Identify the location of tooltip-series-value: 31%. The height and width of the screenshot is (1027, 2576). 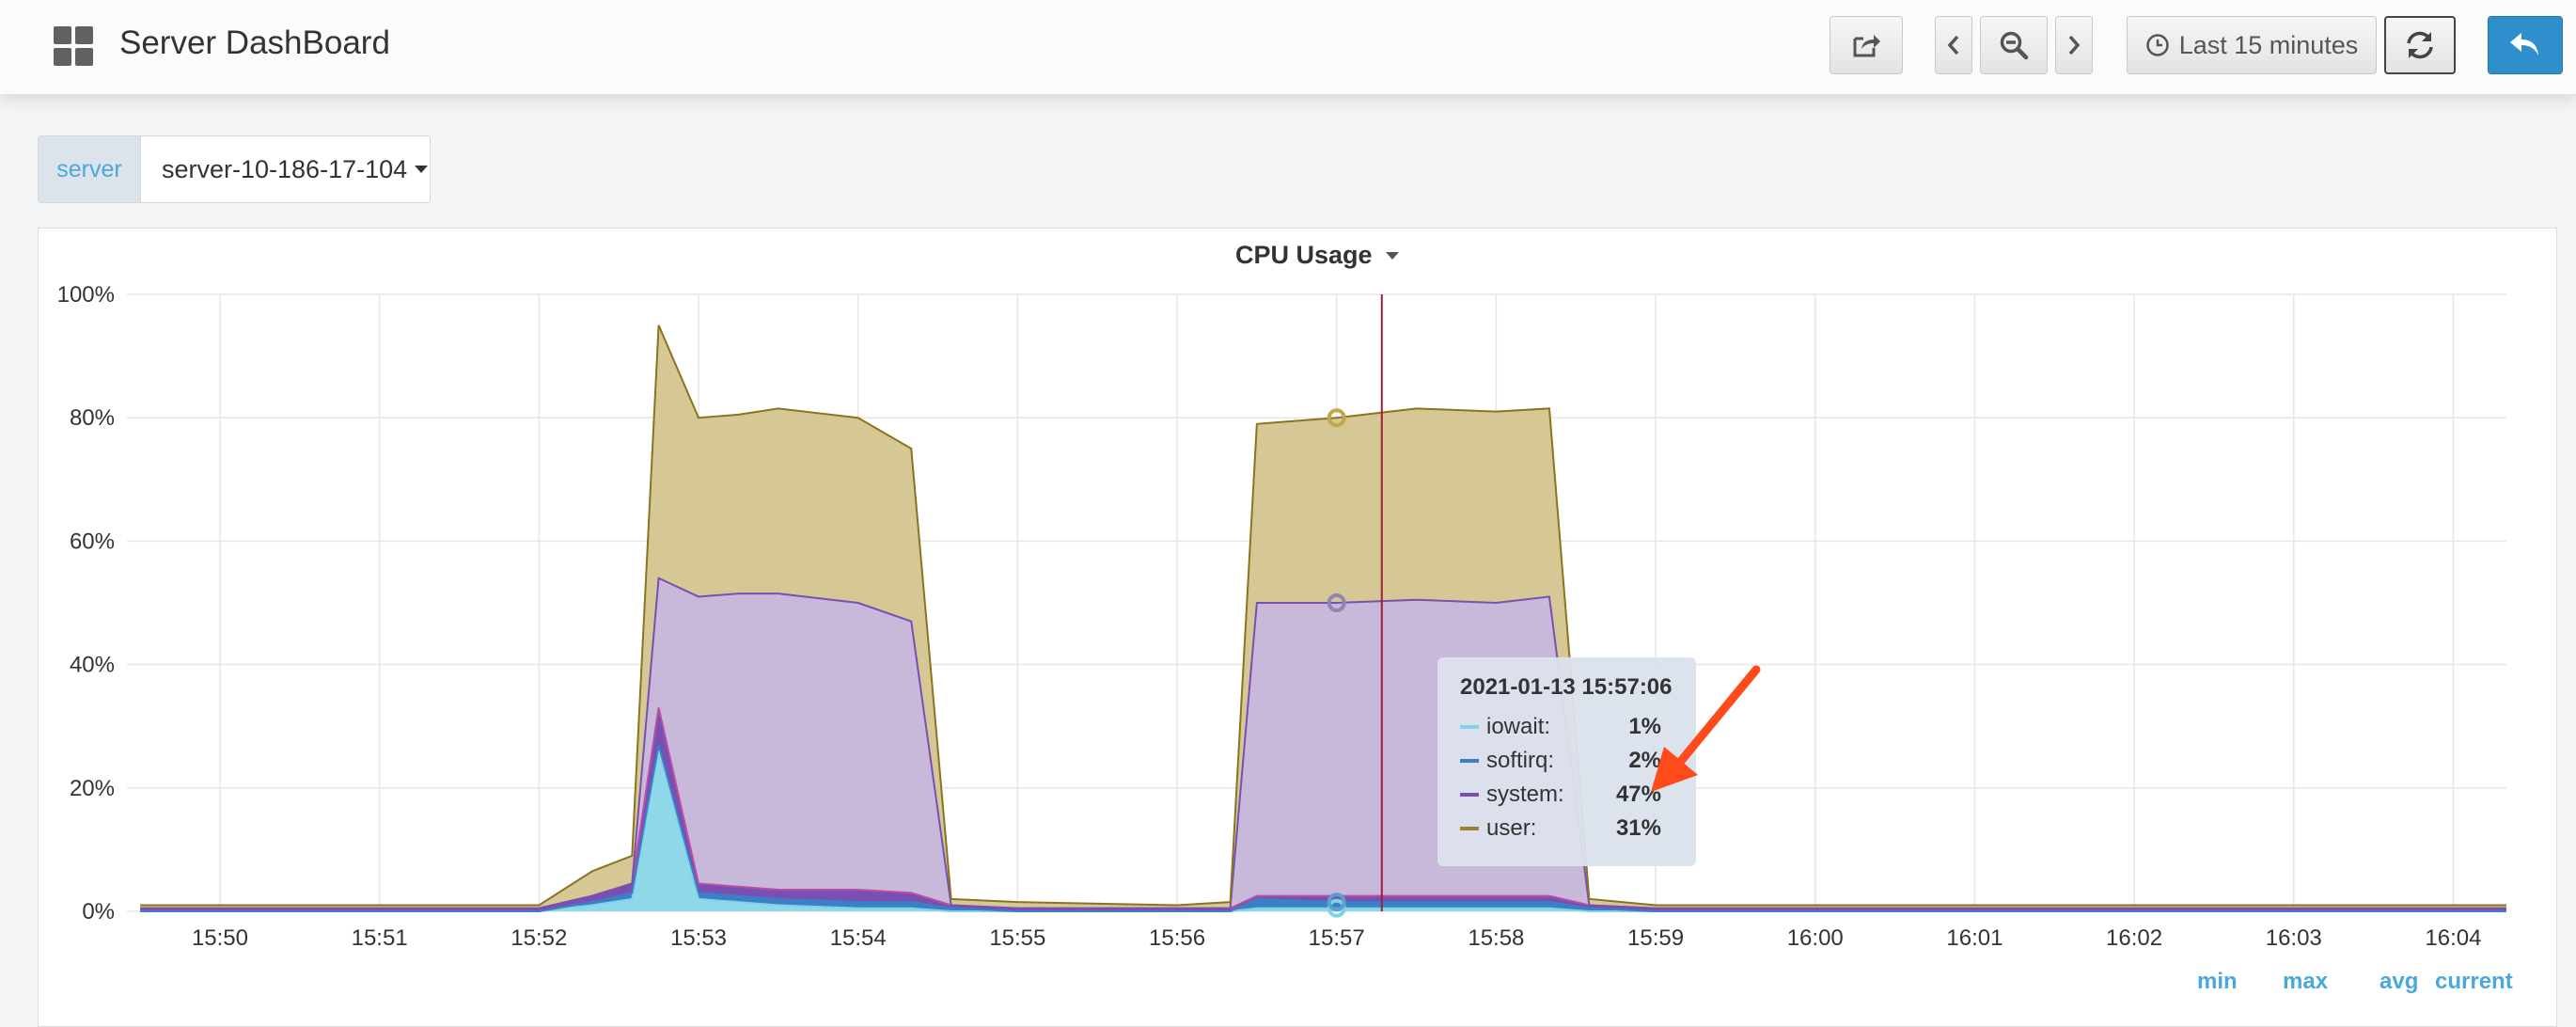
(1638, 828).